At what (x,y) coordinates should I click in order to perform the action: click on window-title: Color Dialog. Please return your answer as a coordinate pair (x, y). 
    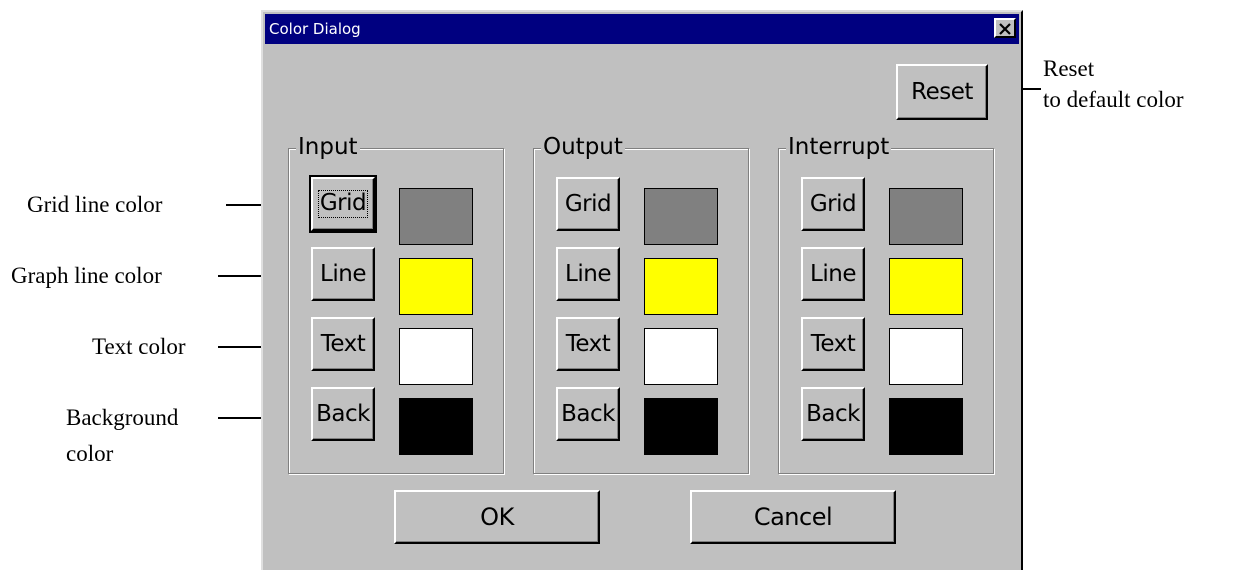
    Looking at the image, I should click on (315, 29).